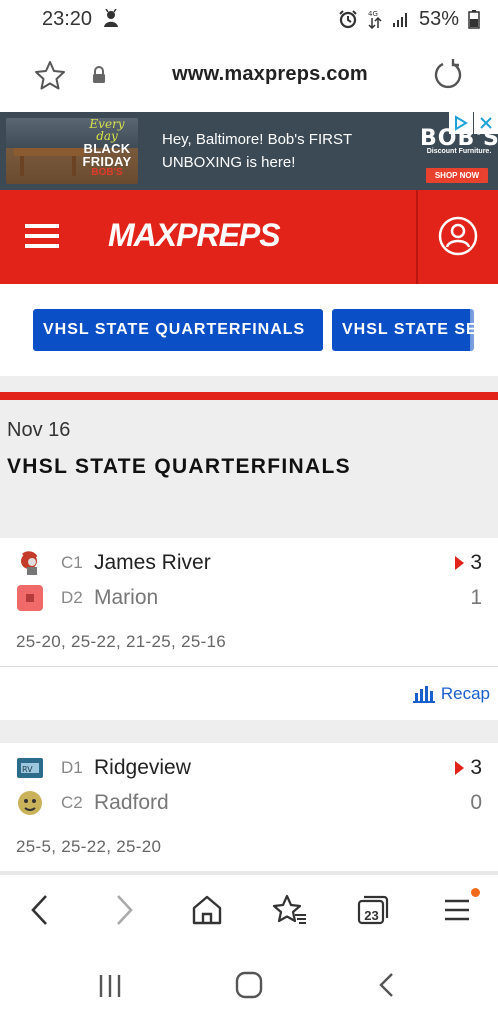 Image resolution: width=498 pixels, height=1023 pixels. What do you see at coordinates (475, 892) in the screenshot?
I see `notification-dot` at bounding box center [475, 892].